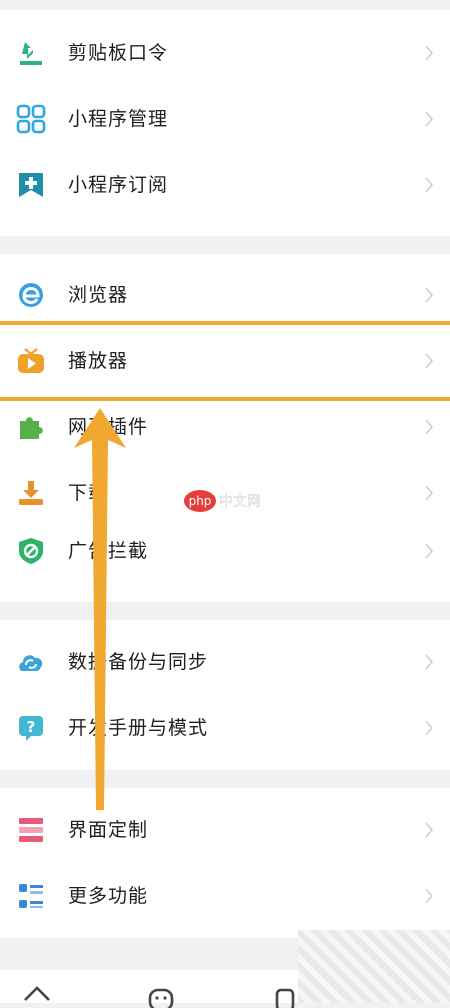 The image size is (450, 1008). Describe the element at coordinates (225, 295) in the screenshot. I see `menu-item-browser: 浏览器` at that location.